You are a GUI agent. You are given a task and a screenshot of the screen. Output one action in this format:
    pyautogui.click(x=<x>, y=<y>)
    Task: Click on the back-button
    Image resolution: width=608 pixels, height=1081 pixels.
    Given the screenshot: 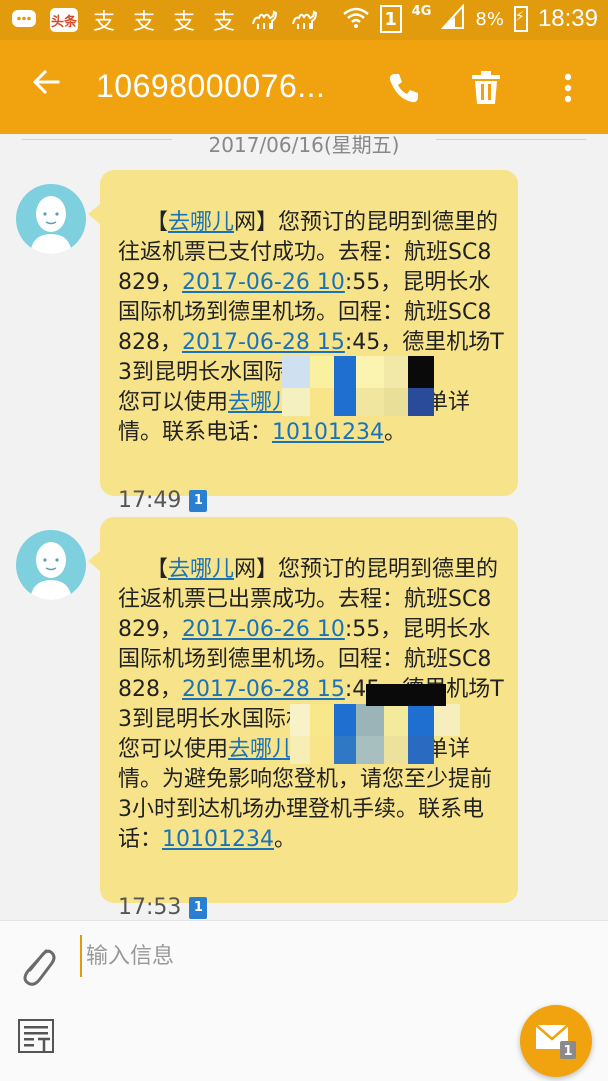 What is the action you would take?
    pyautogui.click(x=50, y=86)
    